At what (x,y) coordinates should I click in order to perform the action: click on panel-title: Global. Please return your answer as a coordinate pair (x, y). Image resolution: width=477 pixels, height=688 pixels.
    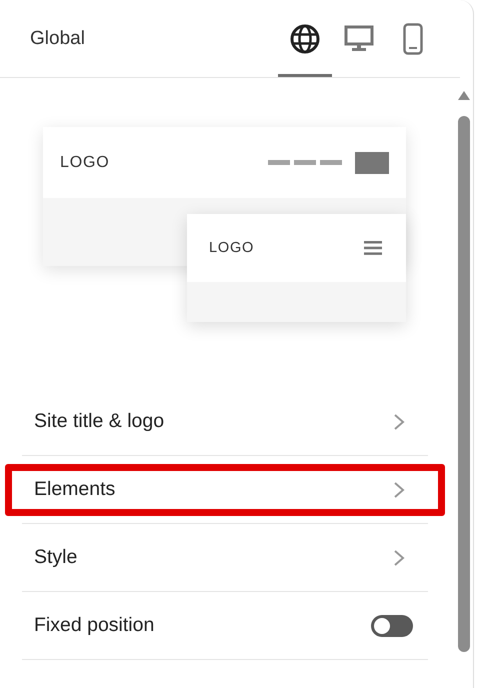
    Looking at the image, I should click on (57, 39).